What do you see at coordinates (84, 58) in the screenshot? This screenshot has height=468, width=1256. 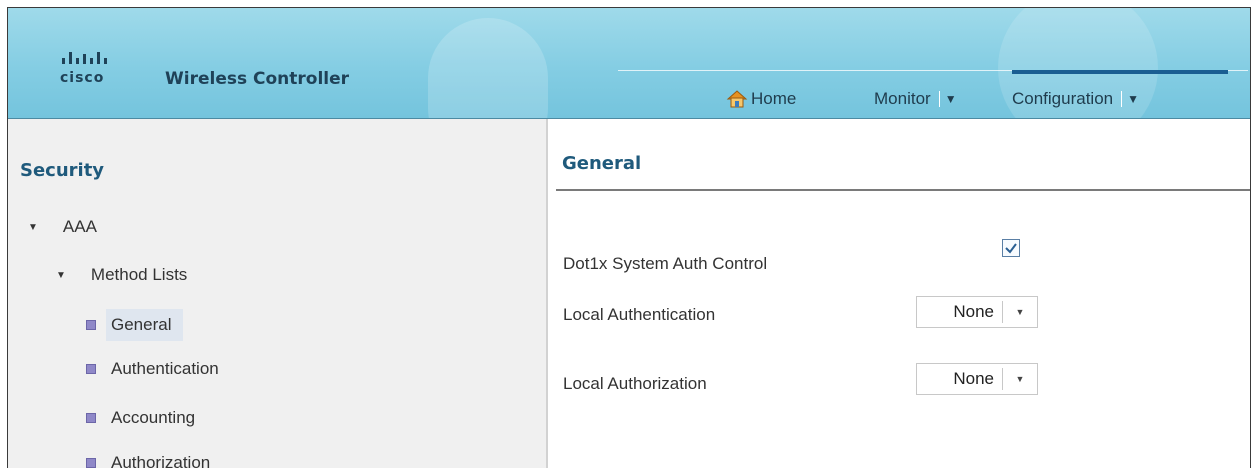 I see `cisco-bars-icon` at bounding box center [84, 58].